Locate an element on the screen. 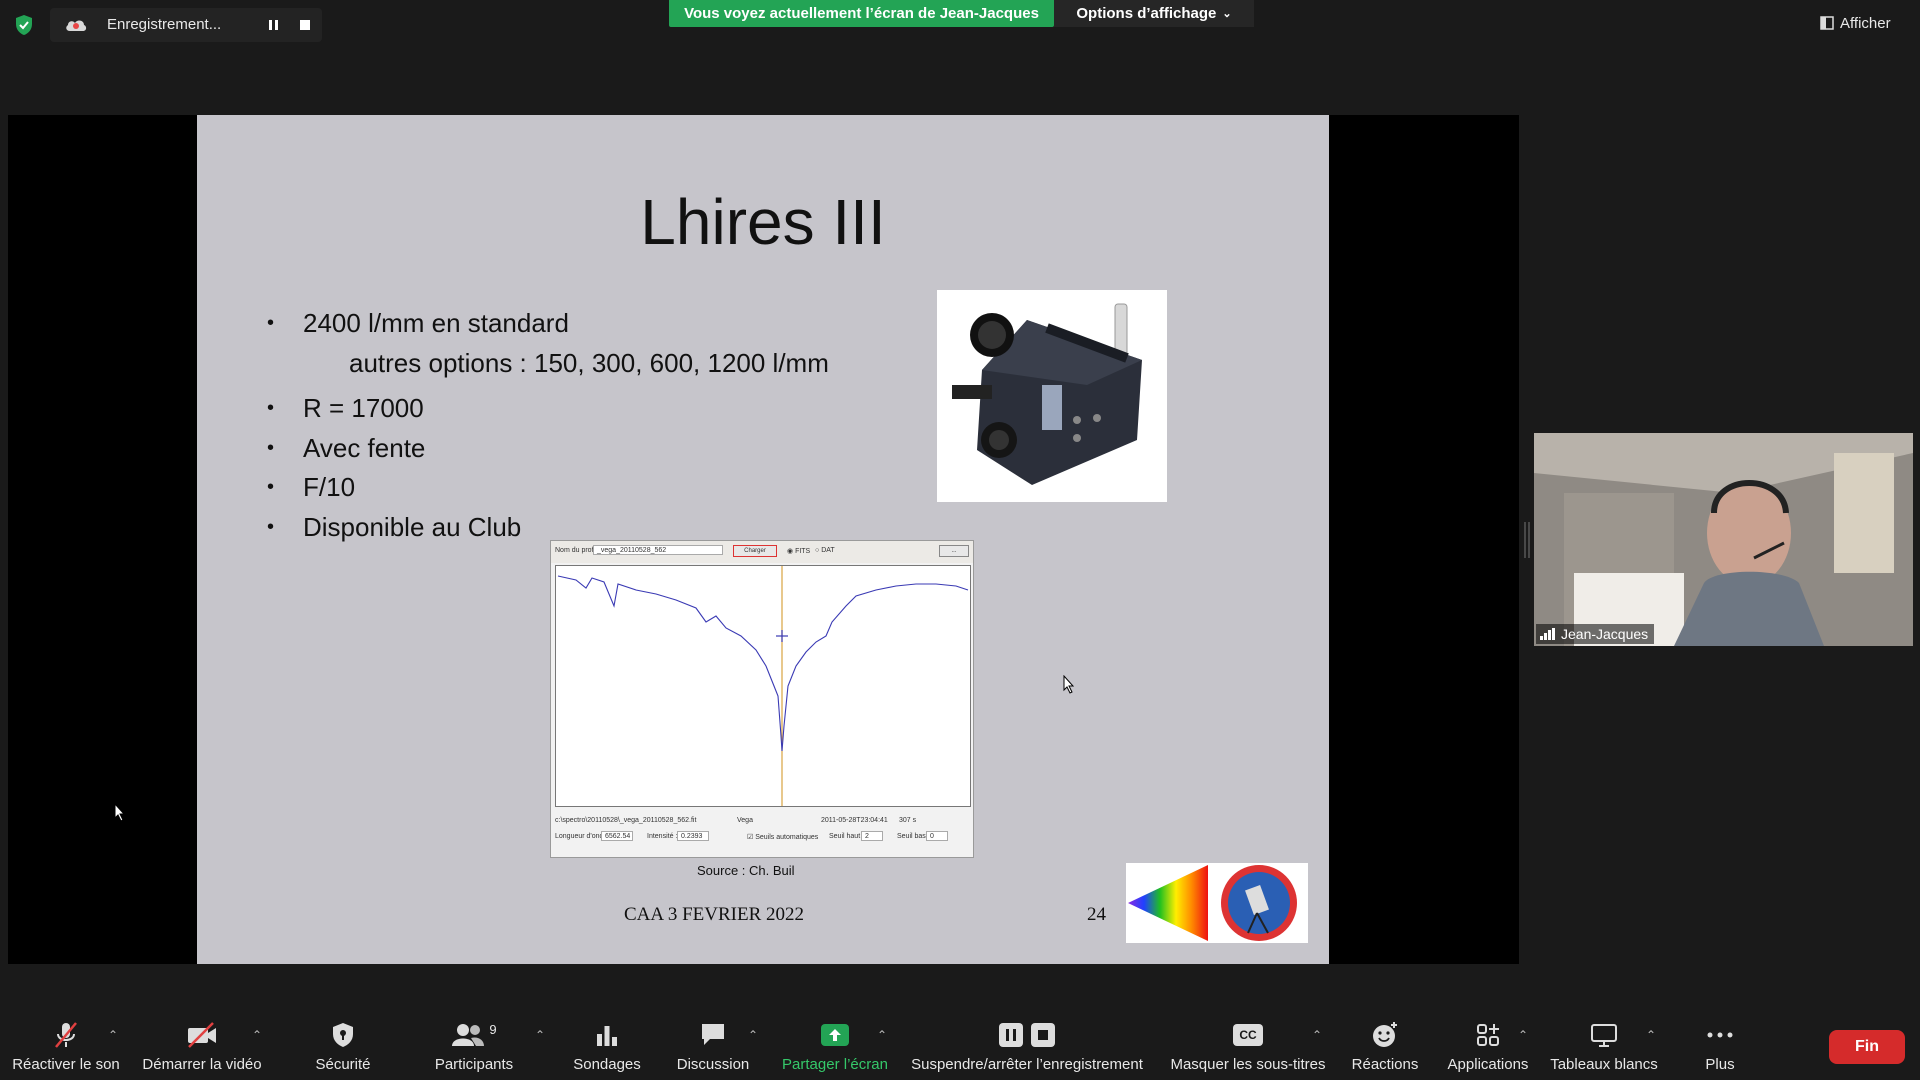 The width and height of the screenshot is (1920, 1080). pause-recording-icon is located at coordinates (274, 25).